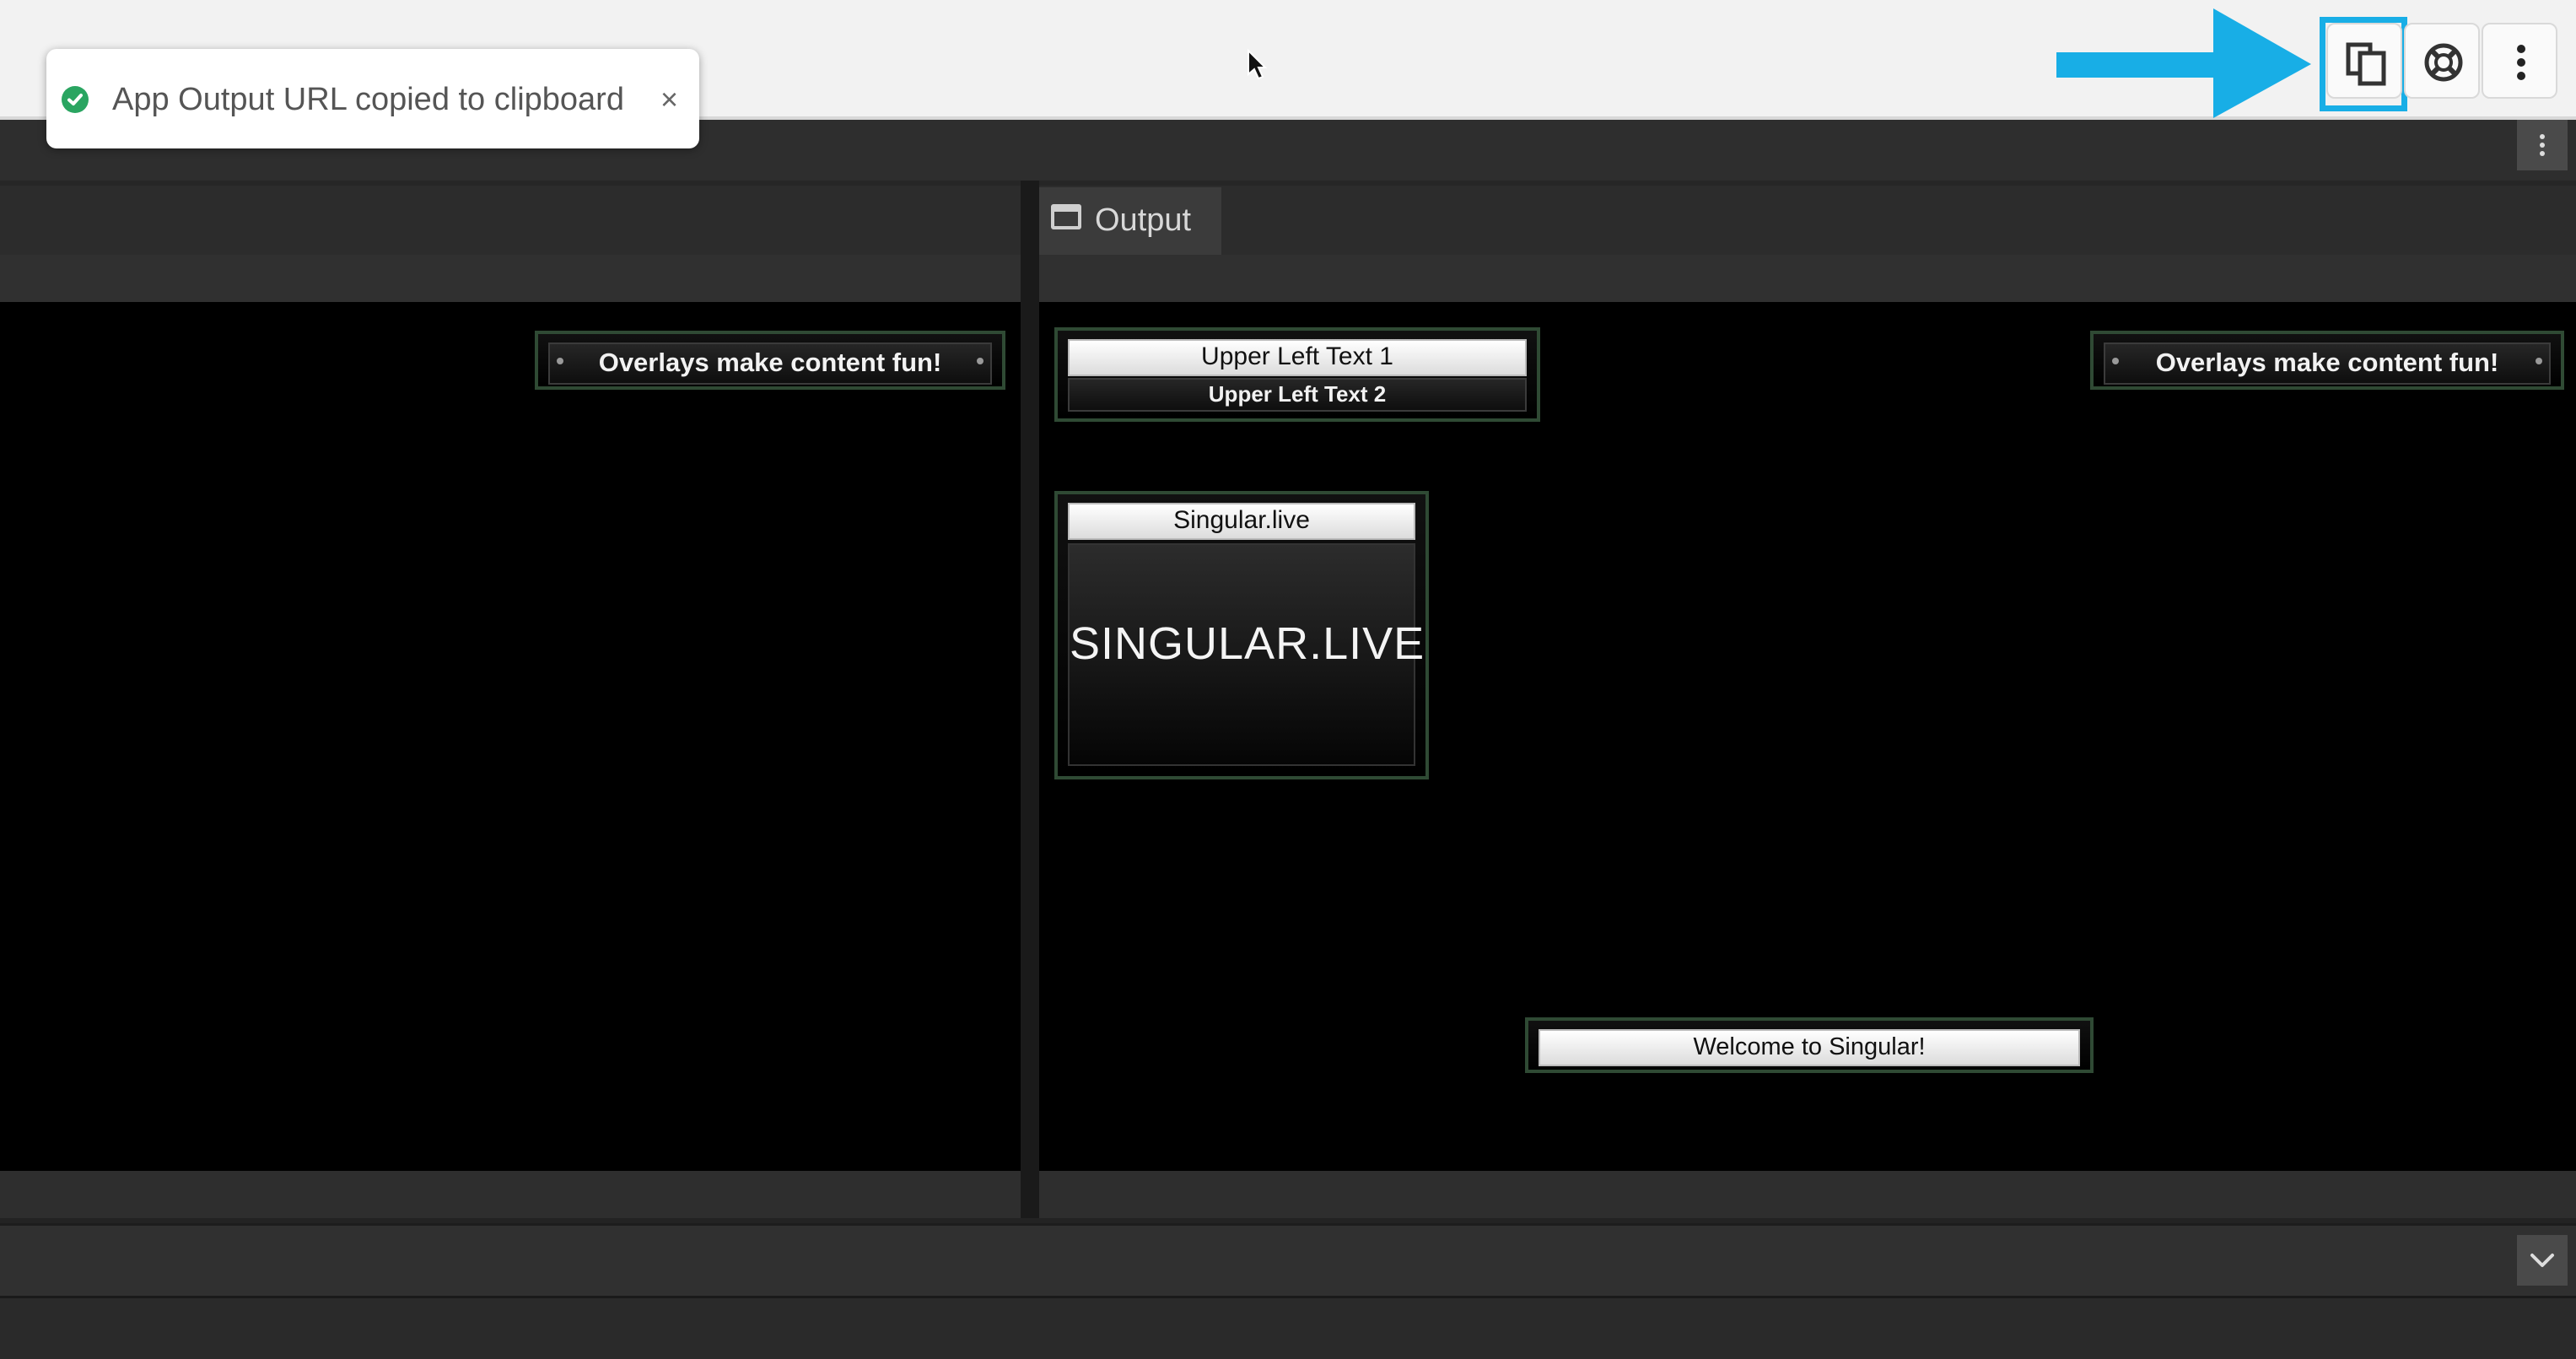 The image size is (2576, 1359). I want to click on check-circle-icon, so click(75, 100).